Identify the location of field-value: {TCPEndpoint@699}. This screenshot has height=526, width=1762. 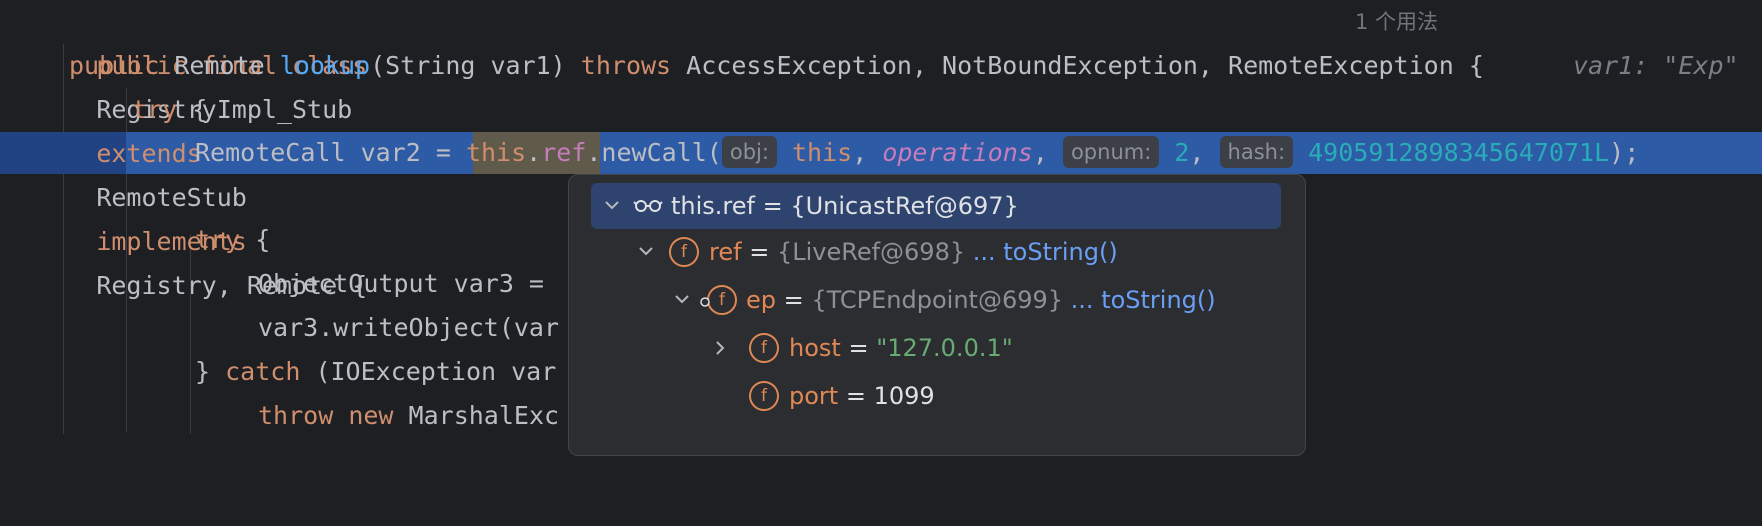
(937, 300).